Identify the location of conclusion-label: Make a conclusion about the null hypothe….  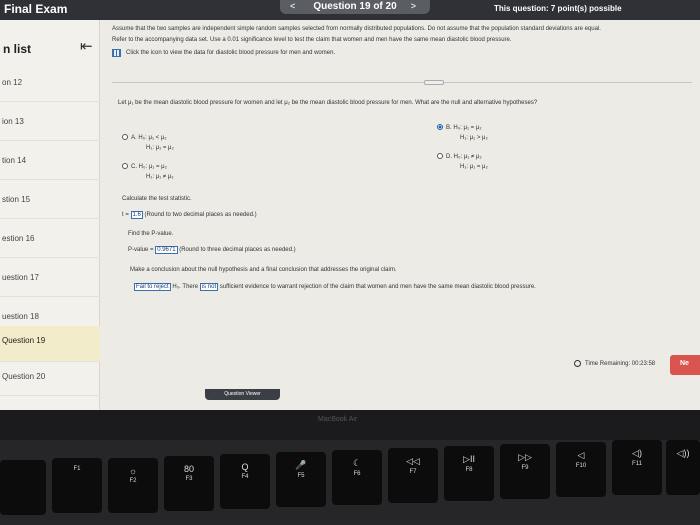
(263, 270).